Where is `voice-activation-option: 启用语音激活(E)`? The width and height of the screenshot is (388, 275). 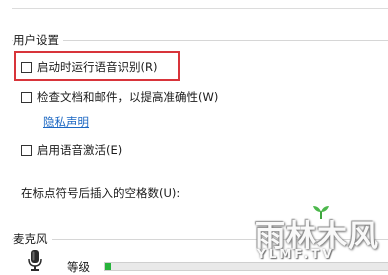
voice-activation-option: 启用语音激活(E) is located at coordinates (71, 150).